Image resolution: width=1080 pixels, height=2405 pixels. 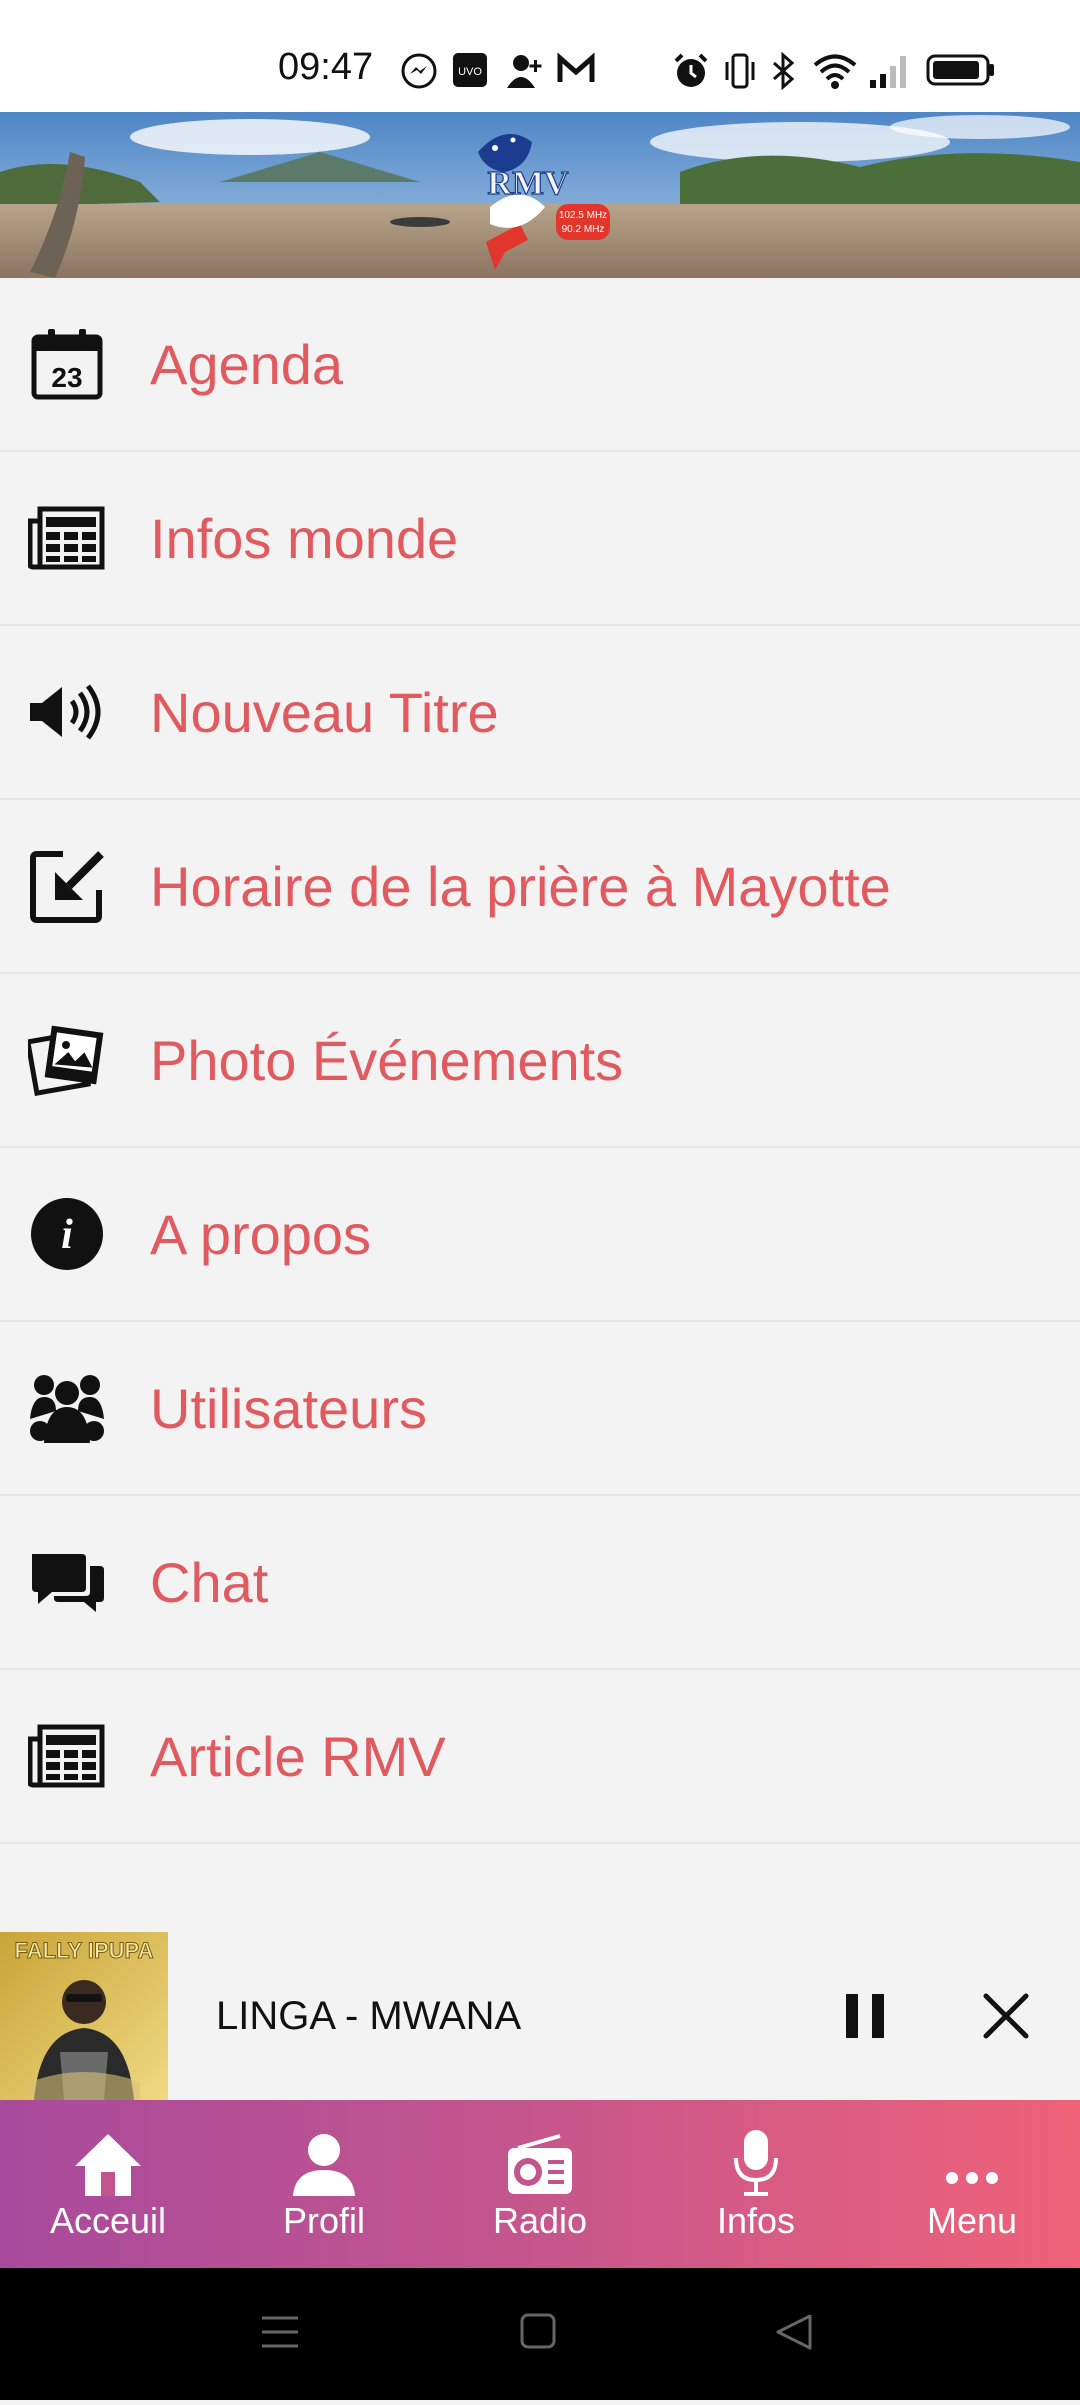 I want to click on profile-icon, so click(x=324, y=2163).